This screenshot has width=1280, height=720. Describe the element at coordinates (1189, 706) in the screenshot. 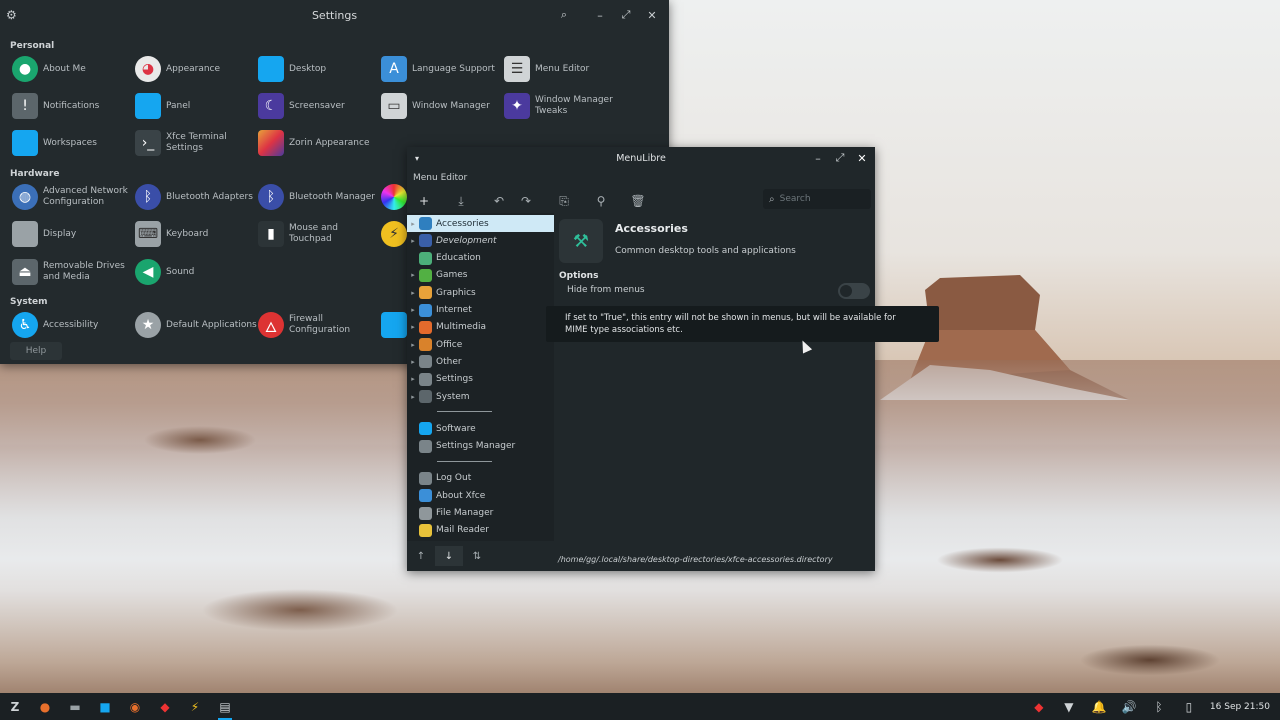

I see `keyboard-layout-icon: ▯` at that location.